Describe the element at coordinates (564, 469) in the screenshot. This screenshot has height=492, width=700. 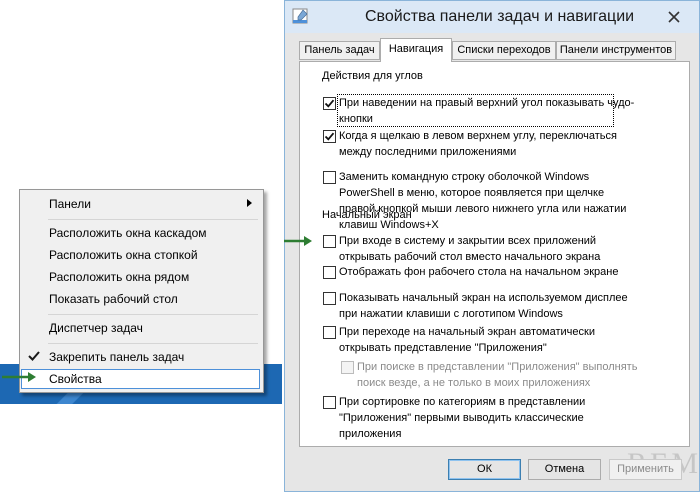
I see `cancel-button: Отмена` at that location.